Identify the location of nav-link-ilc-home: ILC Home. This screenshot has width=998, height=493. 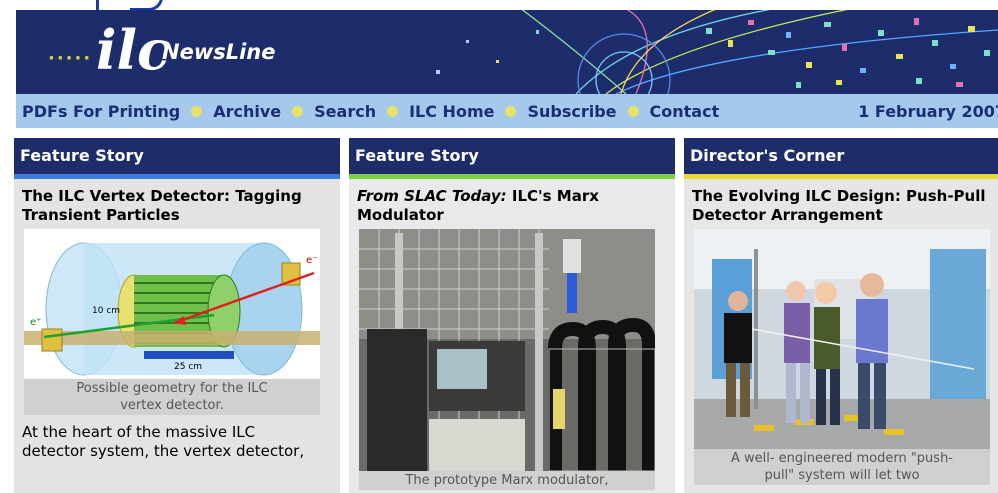
(451, 111).